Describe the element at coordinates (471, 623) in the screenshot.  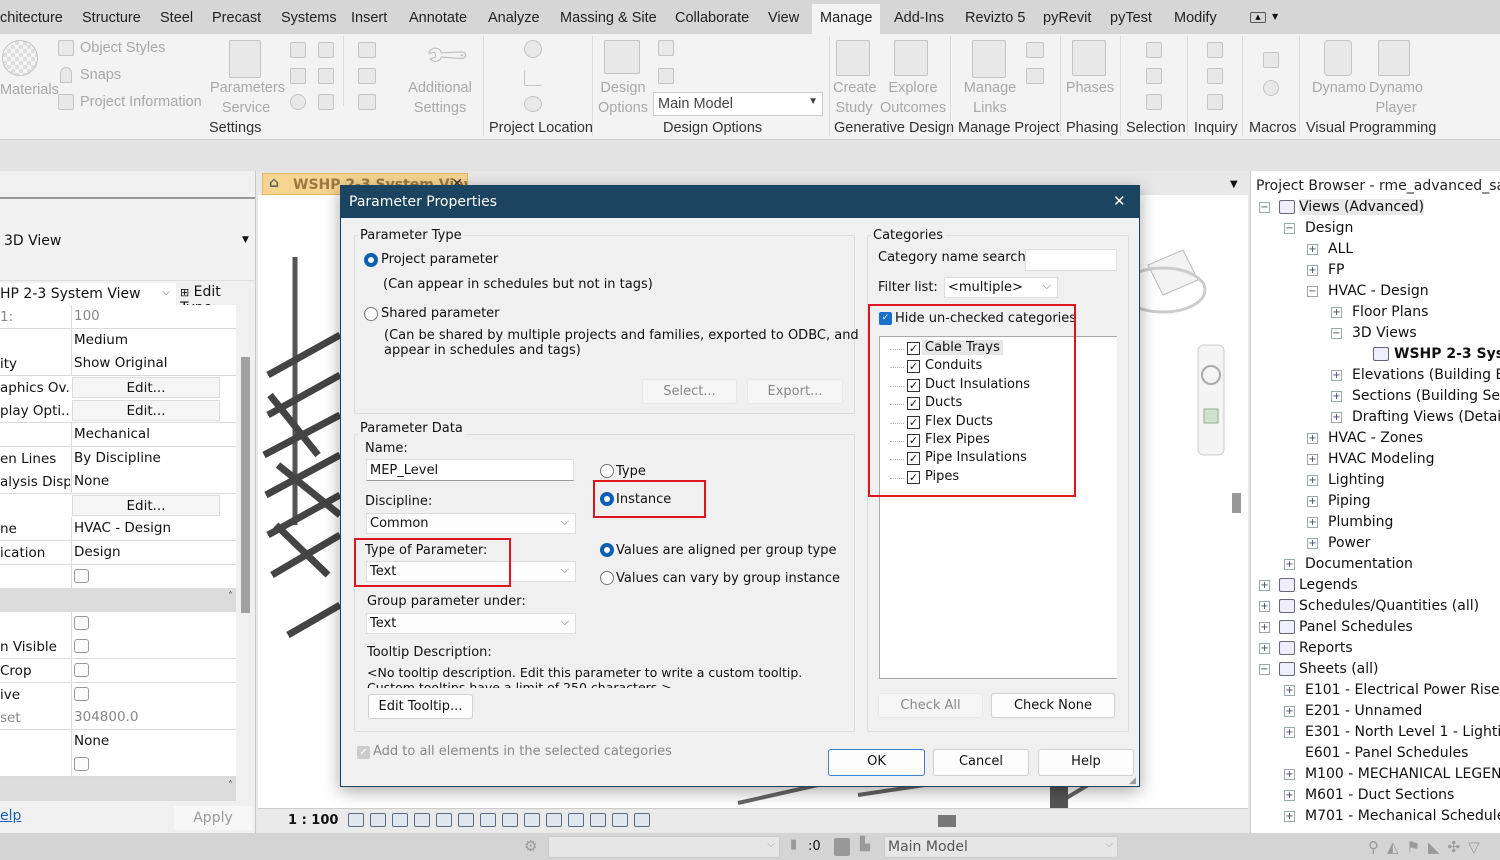
I see `group-parameter-under-select: Text ⌵` at that location.